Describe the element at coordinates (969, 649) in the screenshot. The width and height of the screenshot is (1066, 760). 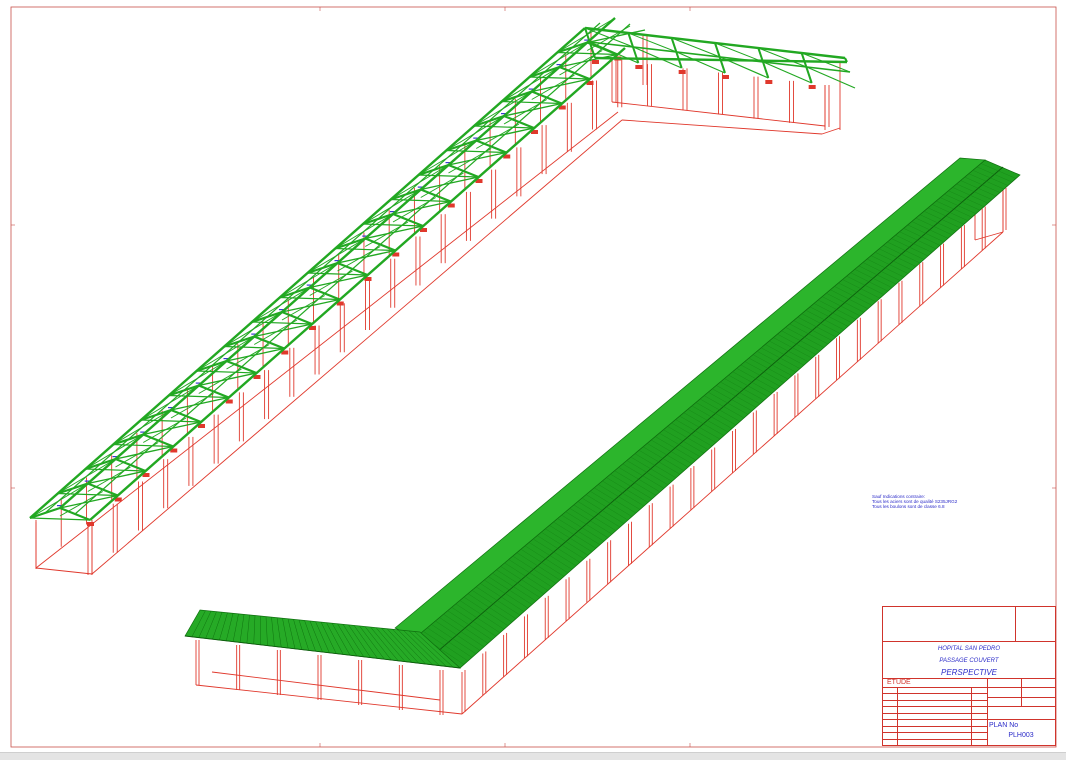
I see `project-name: HOPITAL SAN PEDRO` at that location.